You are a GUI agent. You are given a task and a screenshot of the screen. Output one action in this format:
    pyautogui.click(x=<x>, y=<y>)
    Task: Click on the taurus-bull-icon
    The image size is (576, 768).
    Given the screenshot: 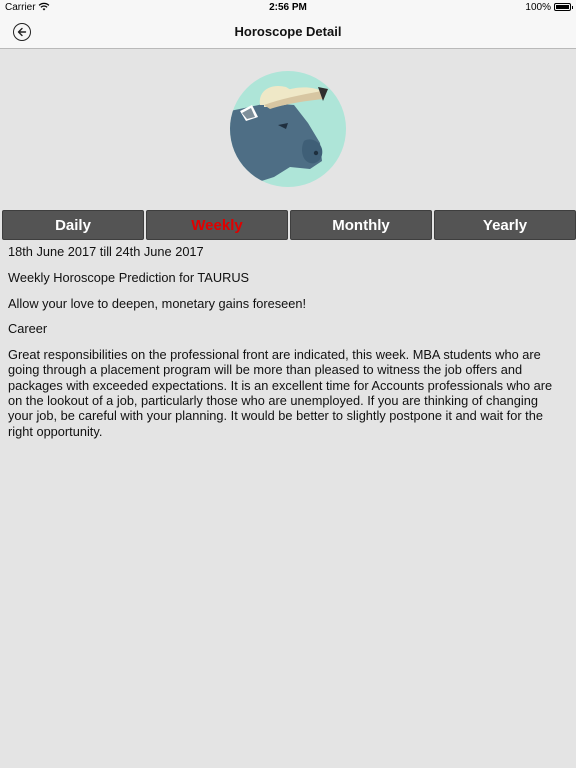 What is the action you would take?
    pyautogui.click(x=288, y=129)
    